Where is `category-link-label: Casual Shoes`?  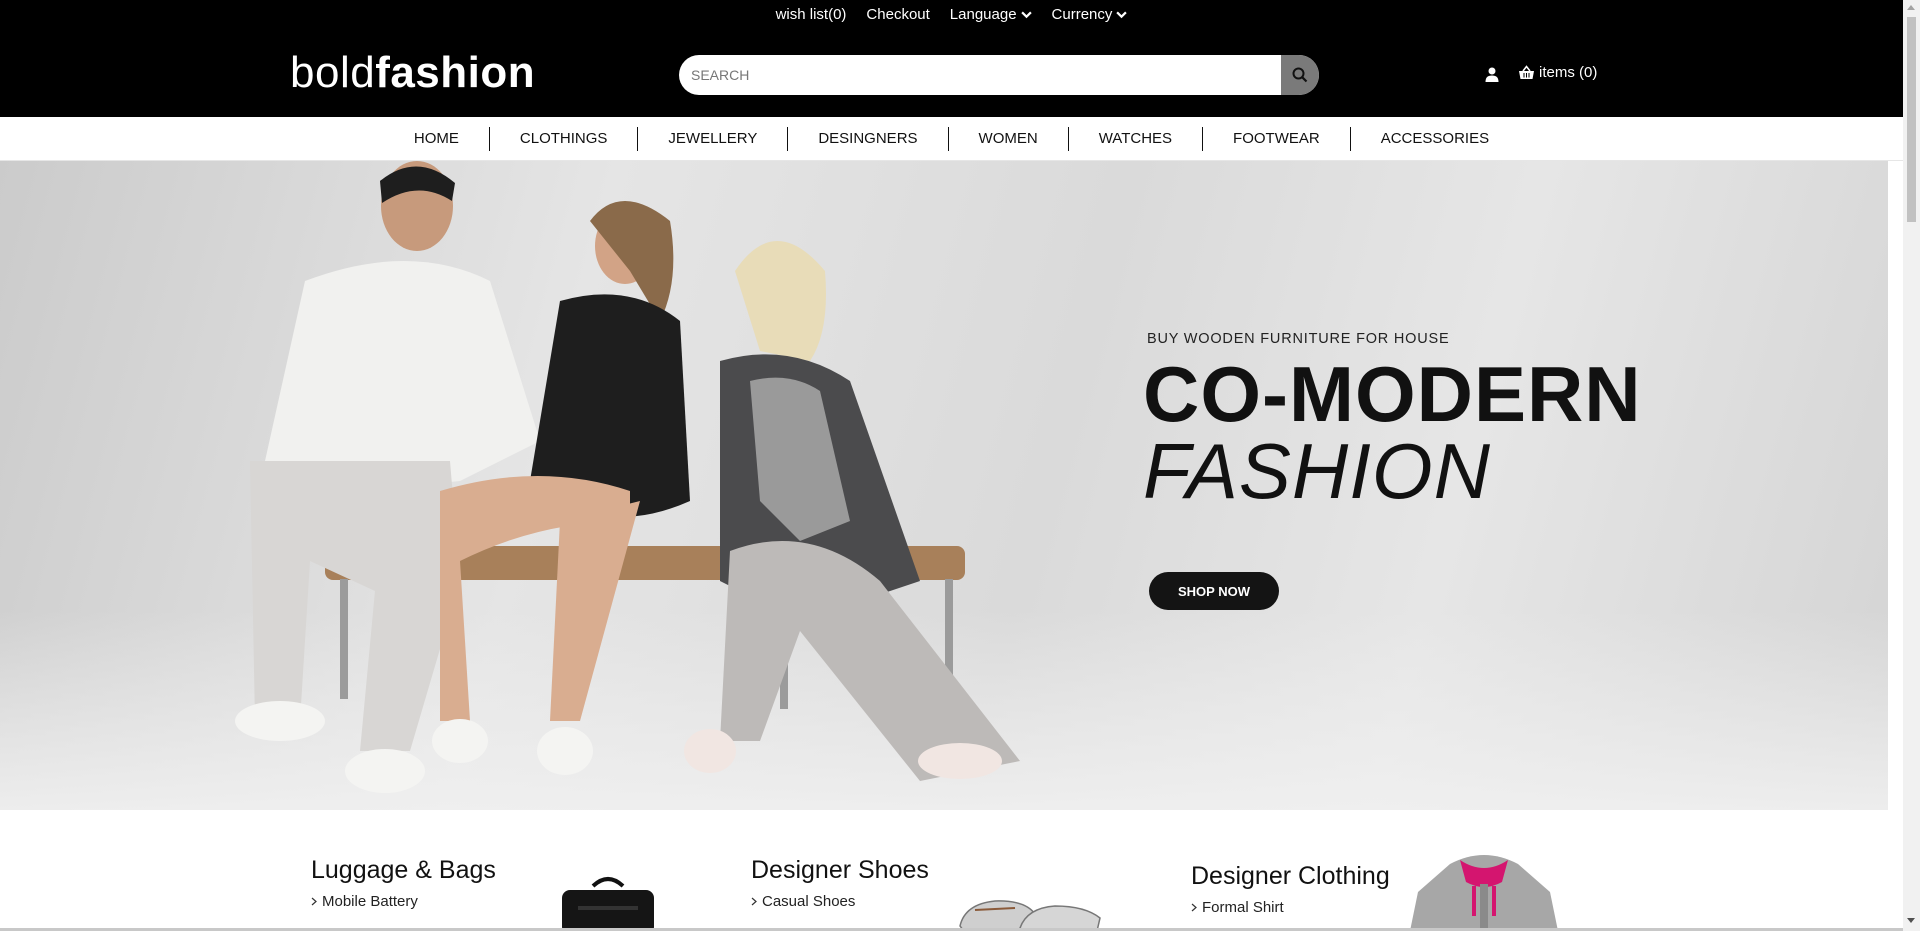 category-link-label: Casual Shoes is located at coordinates (809, 901).